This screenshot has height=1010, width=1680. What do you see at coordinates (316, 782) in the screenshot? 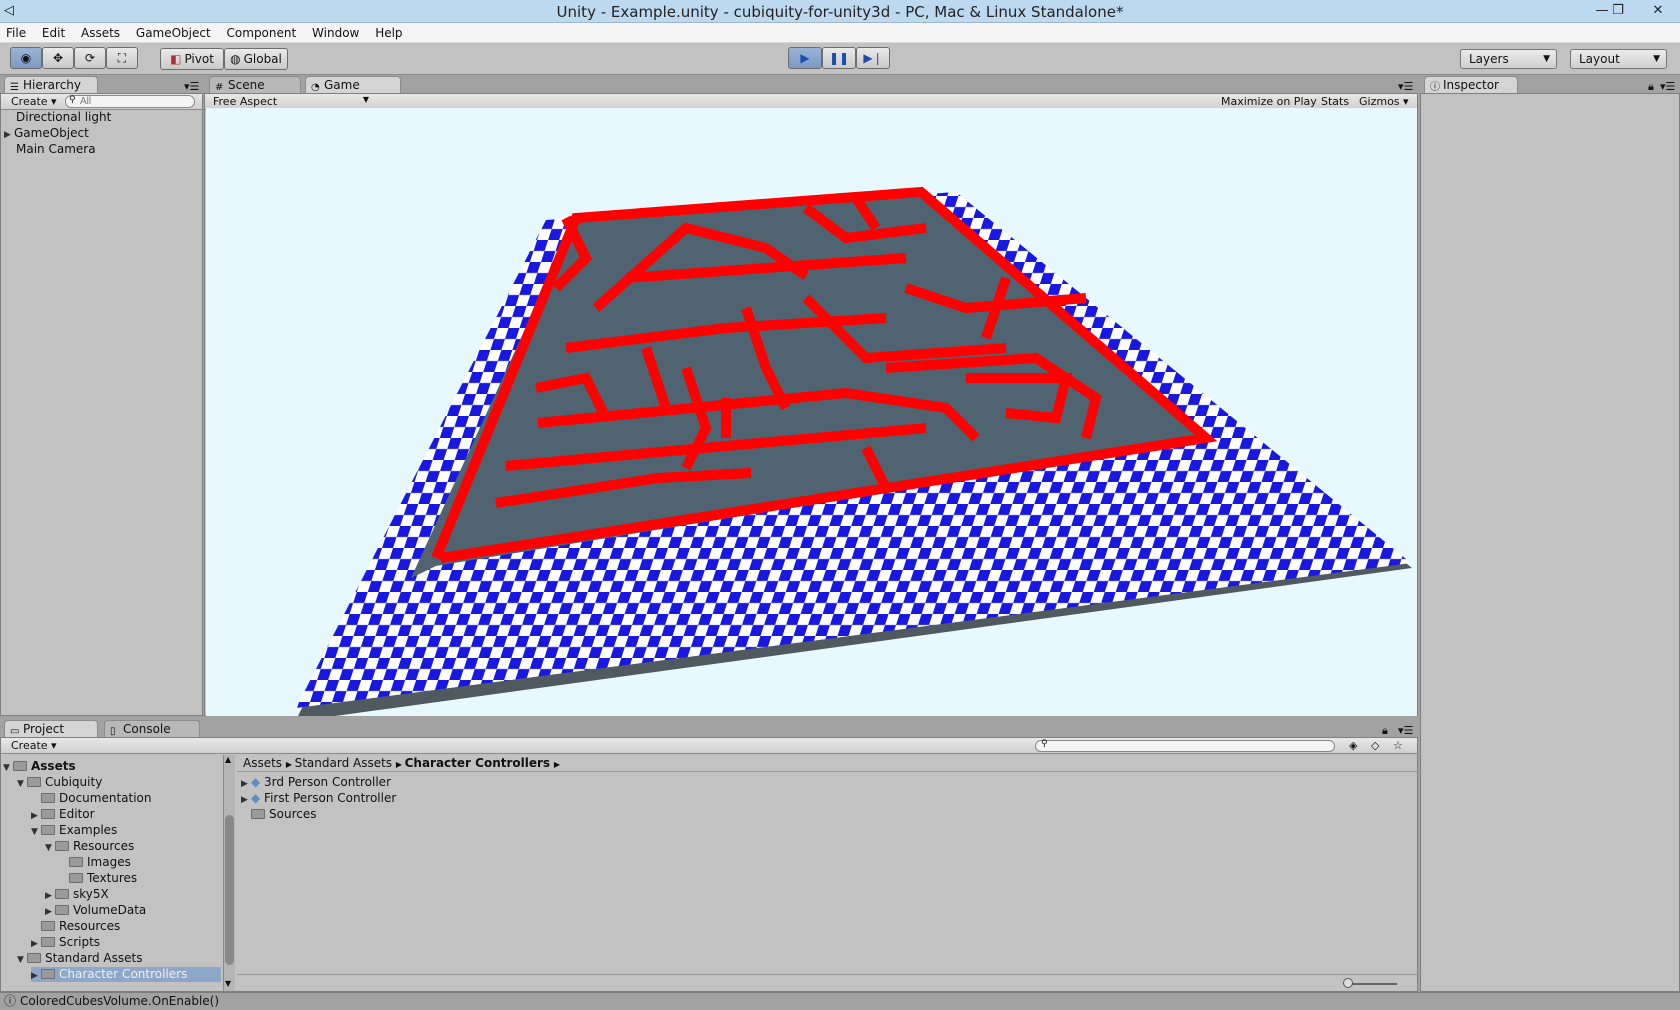
I see `asset-3rd-person-controller: ▶ ◆ 3rd Person Controller` at bounding box center [316, 782].